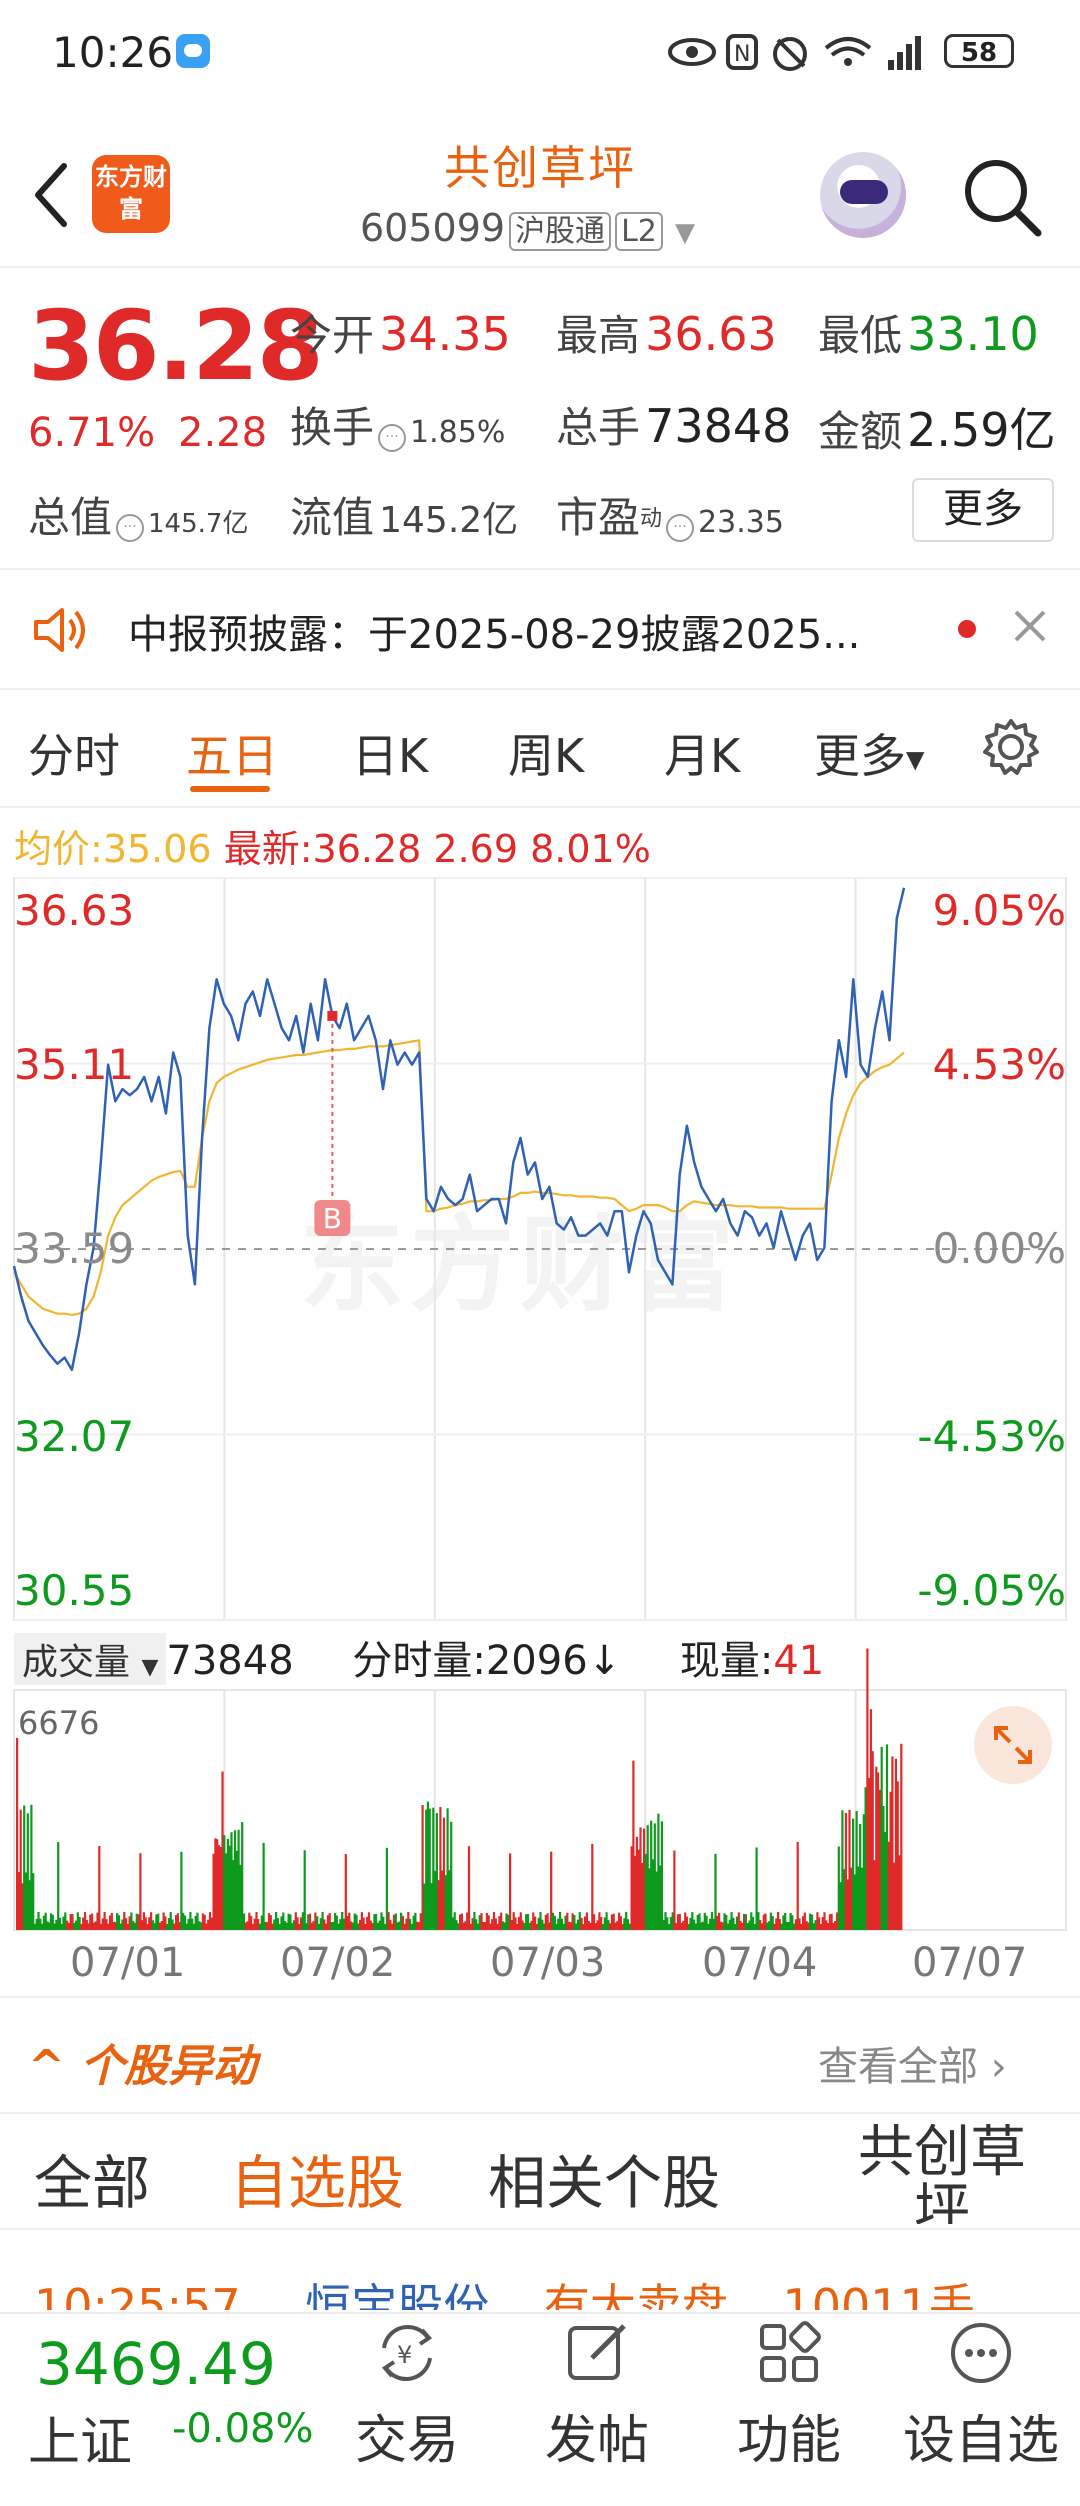 This screenshot has width=1080, height=2506. I want to click on tab-five-day: 五日, so click(232, 753).